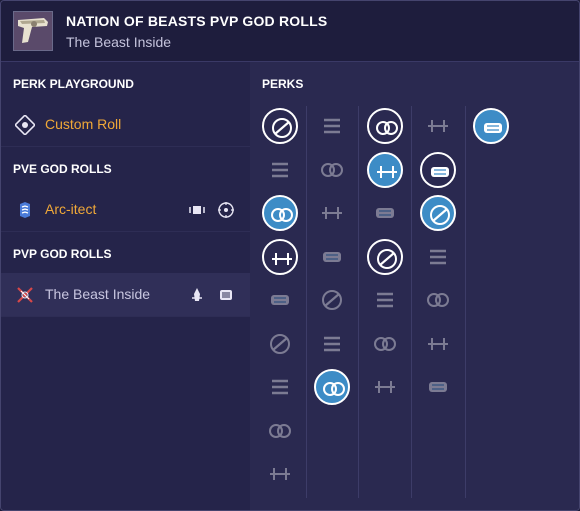  What do you see at coordinates (385, 387) in the screenshot?
I see `spiral-icon` at bounding box center [385, 387].